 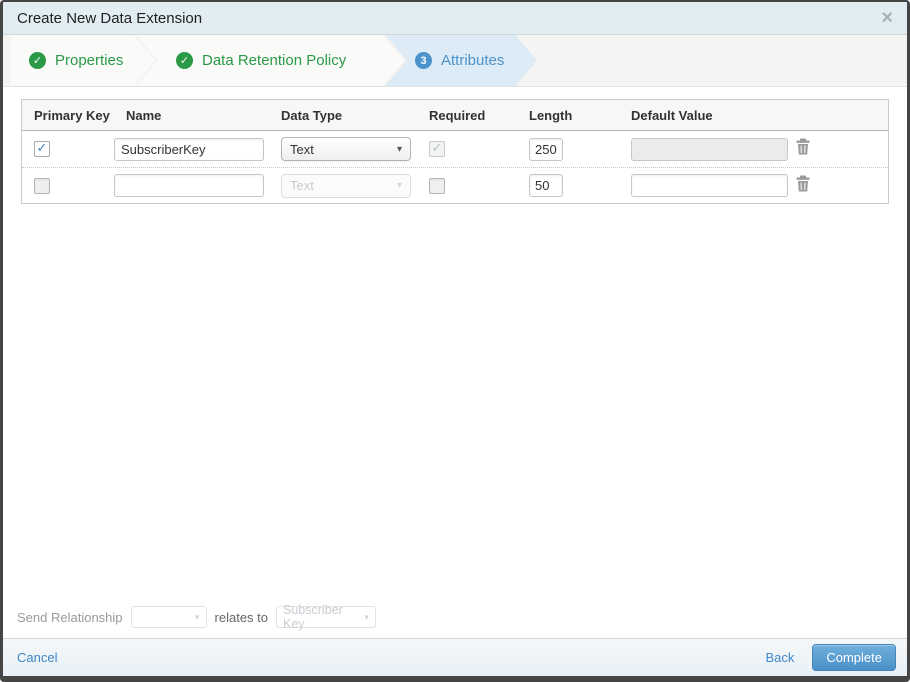 I want to click on column-header-primary-key: Primary Key, so click(x=72, y=115).